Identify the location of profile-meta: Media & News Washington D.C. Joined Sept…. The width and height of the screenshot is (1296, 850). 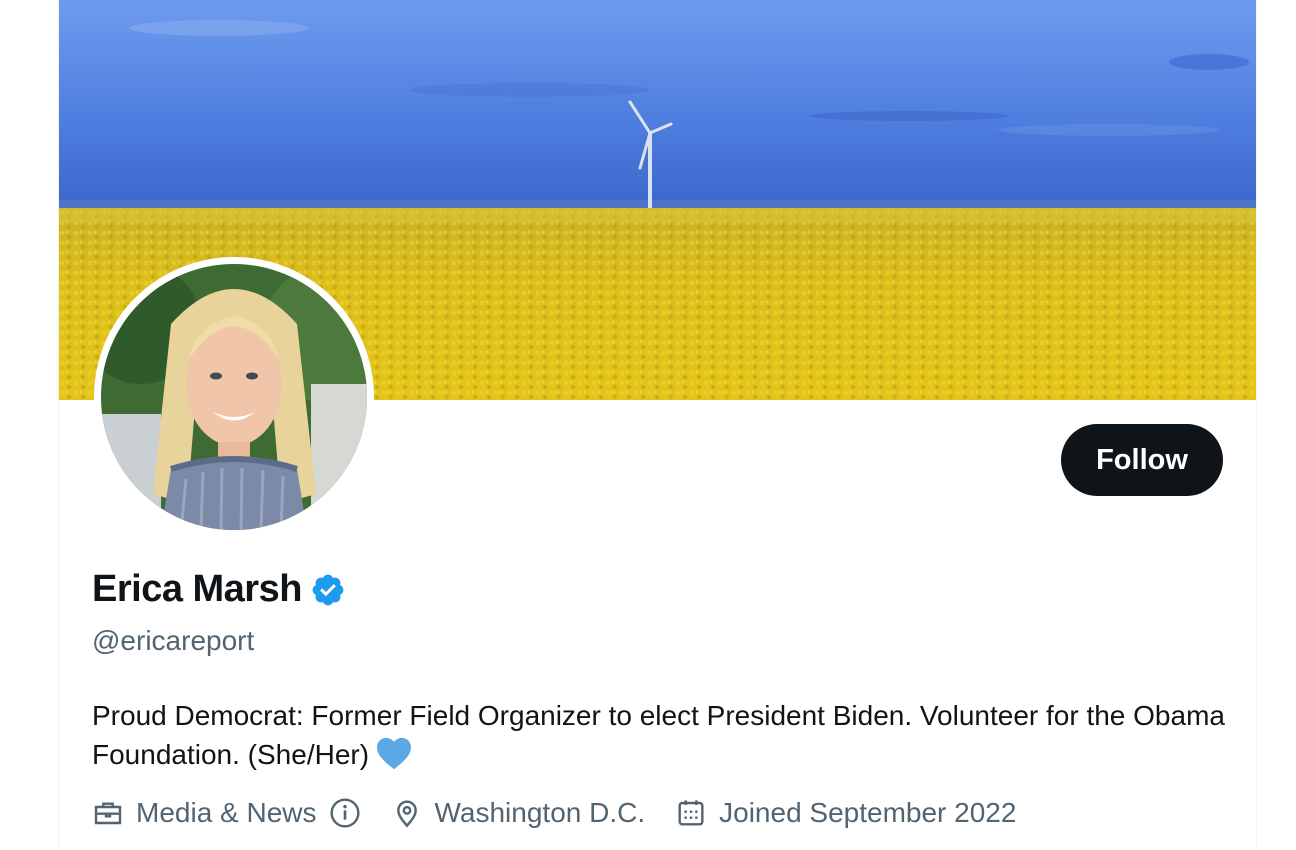
(554, 813).